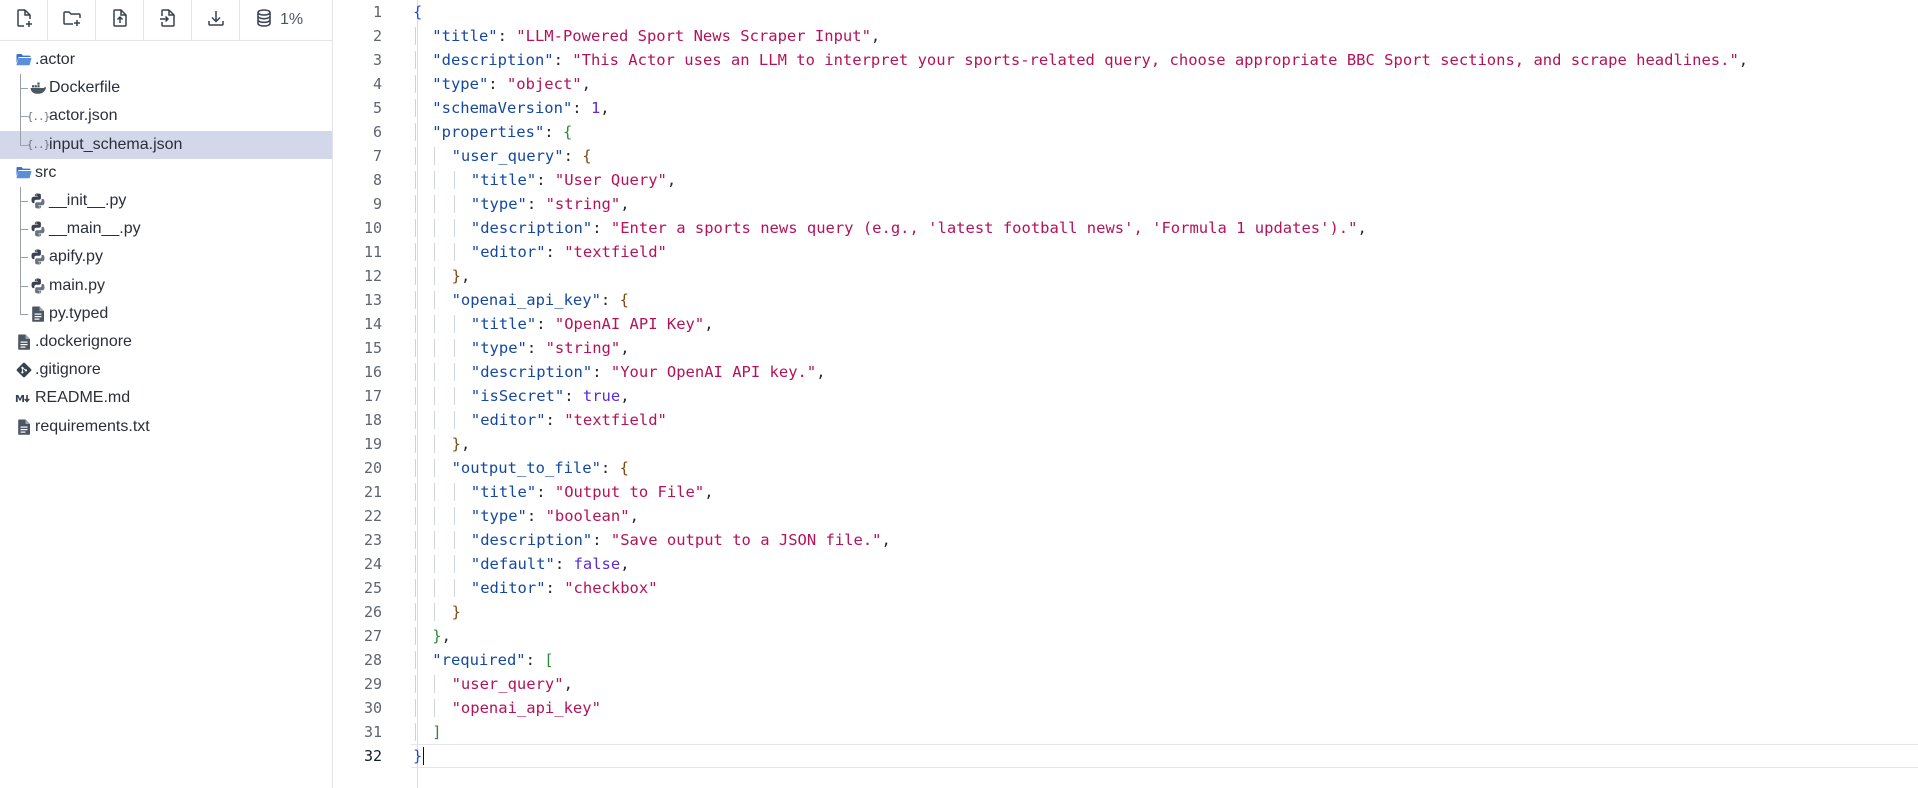 This screenshot has width=1918, height=788. I want to click on code-token: "title", so click(503, 324).